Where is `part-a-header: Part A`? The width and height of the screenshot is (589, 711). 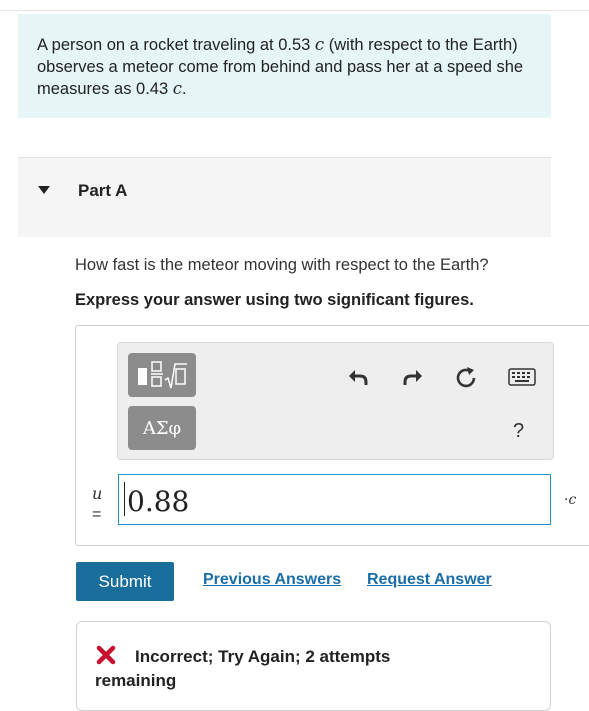
part-a-header: Part A is located at coordinates (284, 197).